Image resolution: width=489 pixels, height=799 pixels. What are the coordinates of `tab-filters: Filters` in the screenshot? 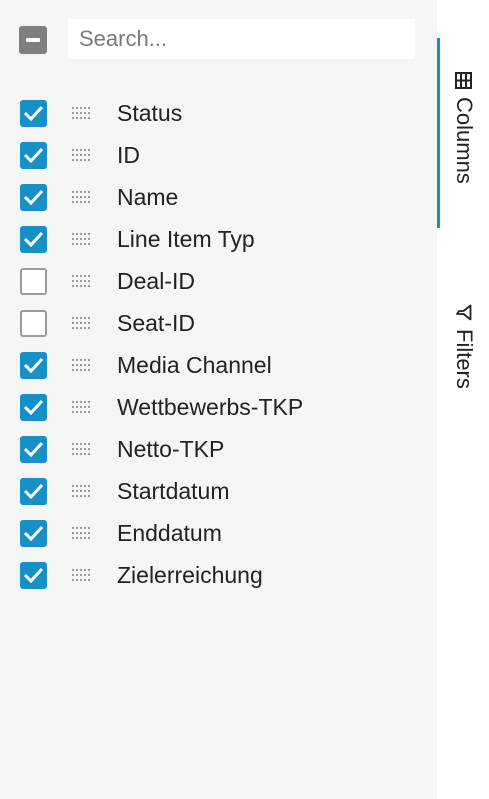 It's located at (463, 329).